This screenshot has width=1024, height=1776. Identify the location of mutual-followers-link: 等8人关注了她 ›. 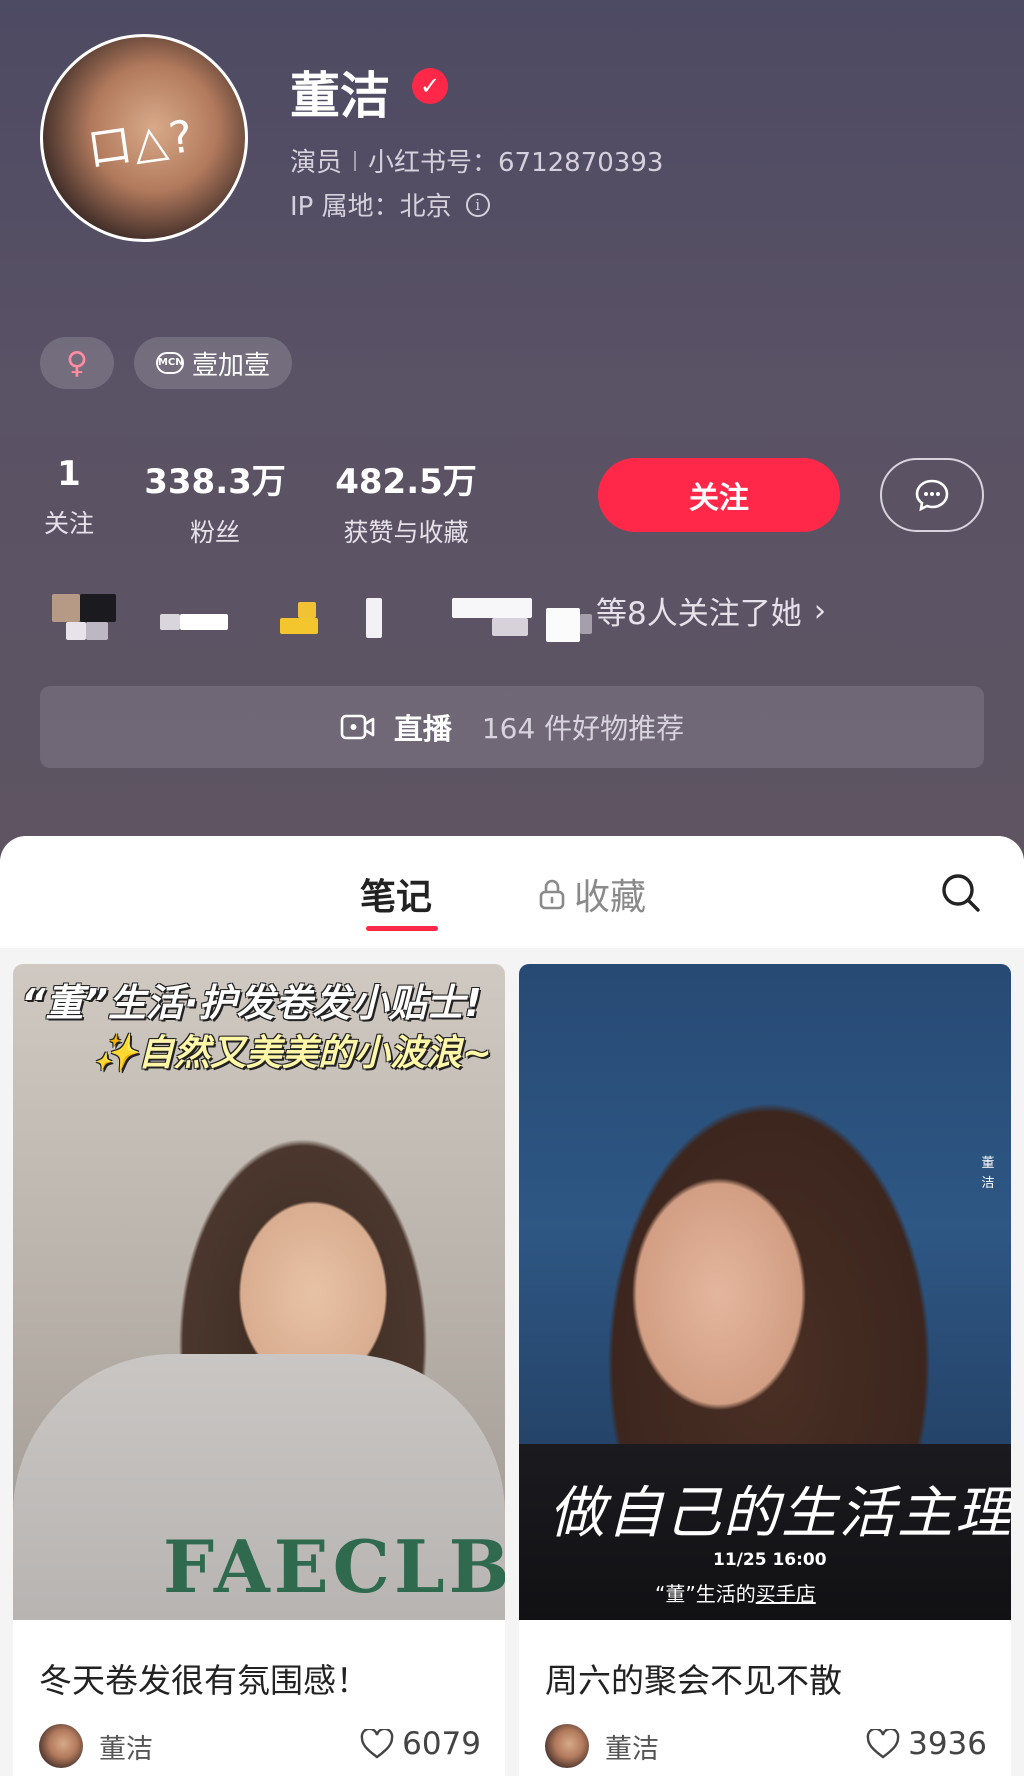
(711, 610).